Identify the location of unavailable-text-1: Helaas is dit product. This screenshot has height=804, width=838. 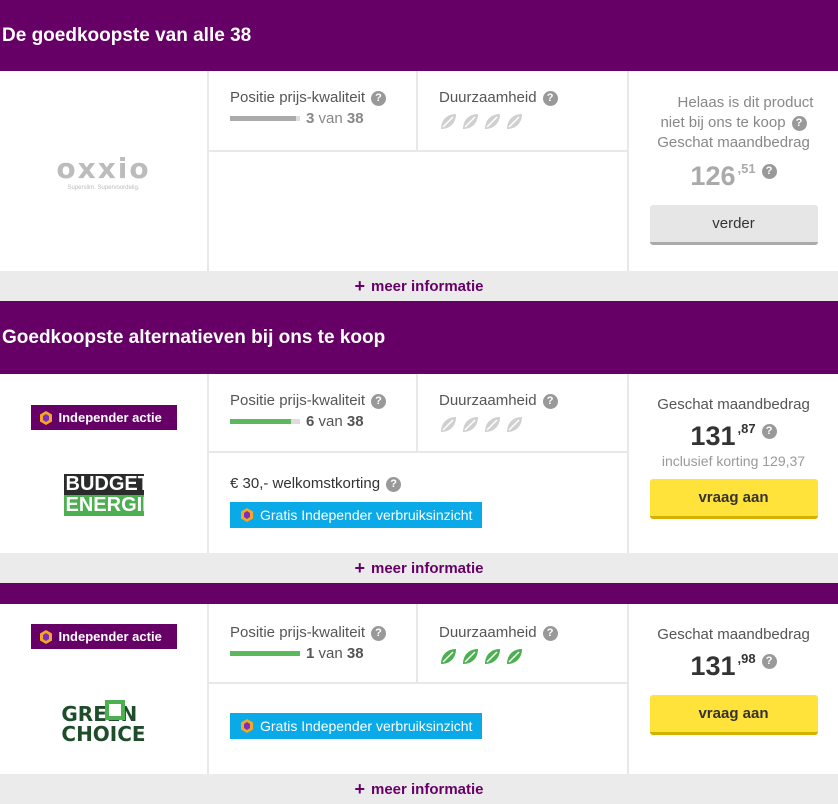
(745, 102).